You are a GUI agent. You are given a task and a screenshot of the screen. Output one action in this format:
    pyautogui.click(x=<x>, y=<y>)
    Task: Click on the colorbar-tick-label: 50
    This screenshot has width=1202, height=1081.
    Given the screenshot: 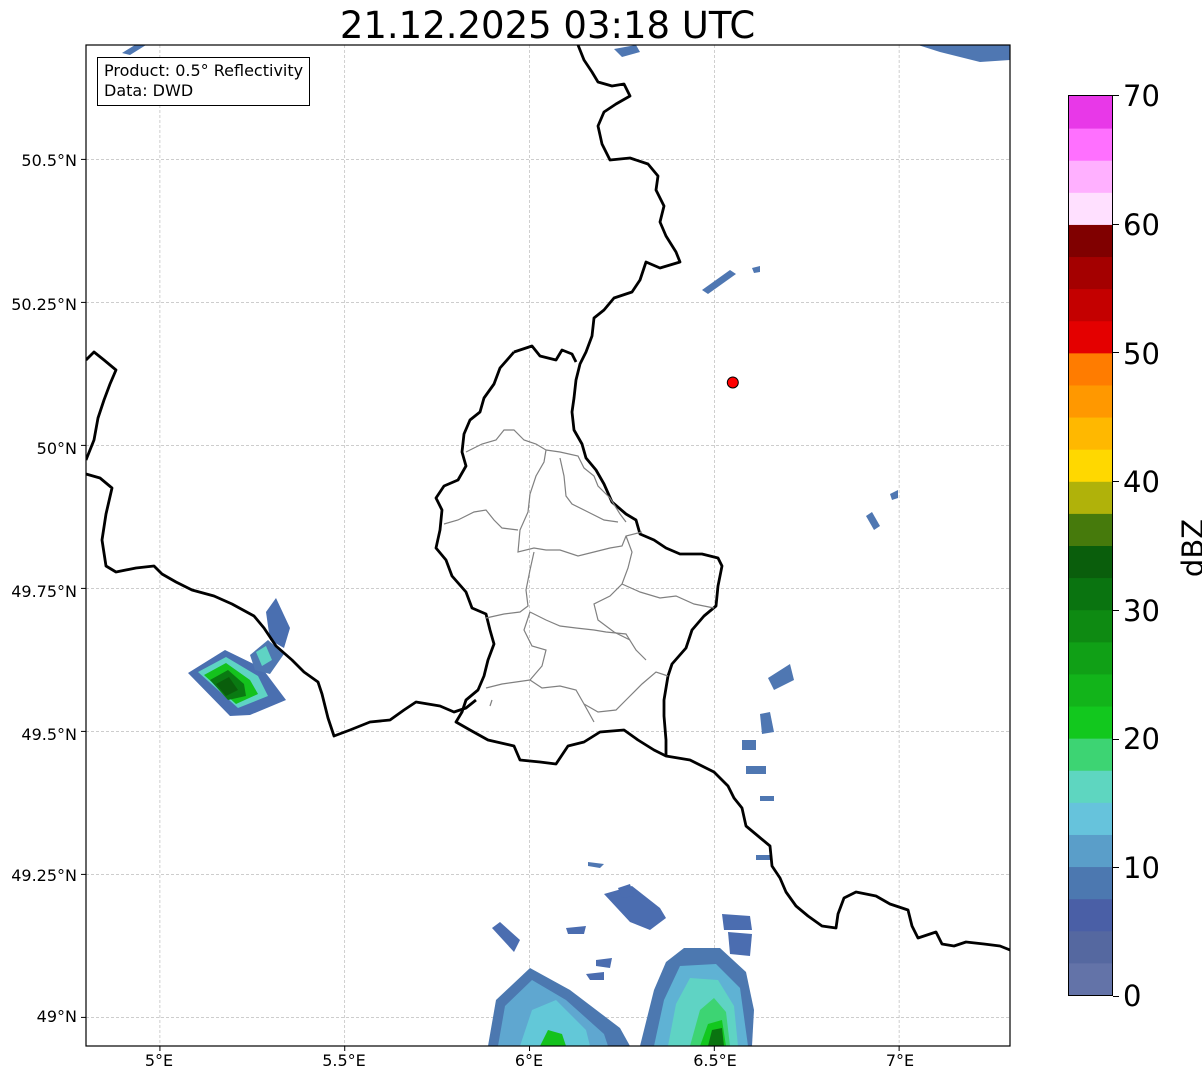 What is the action you would take?
    pyautogui.click(x=1141, y=354)
    